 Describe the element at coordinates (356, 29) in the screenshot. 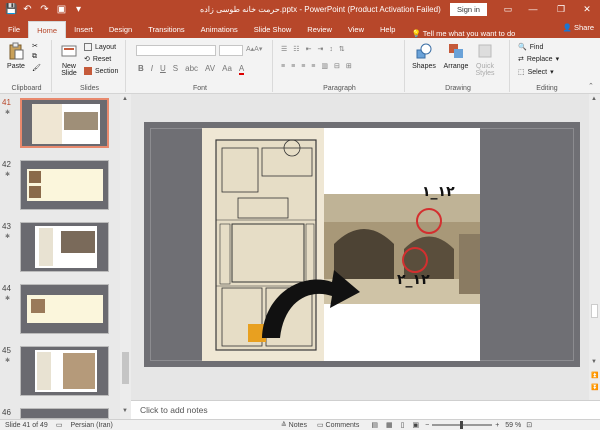

I see `tab-view: View` at that location.